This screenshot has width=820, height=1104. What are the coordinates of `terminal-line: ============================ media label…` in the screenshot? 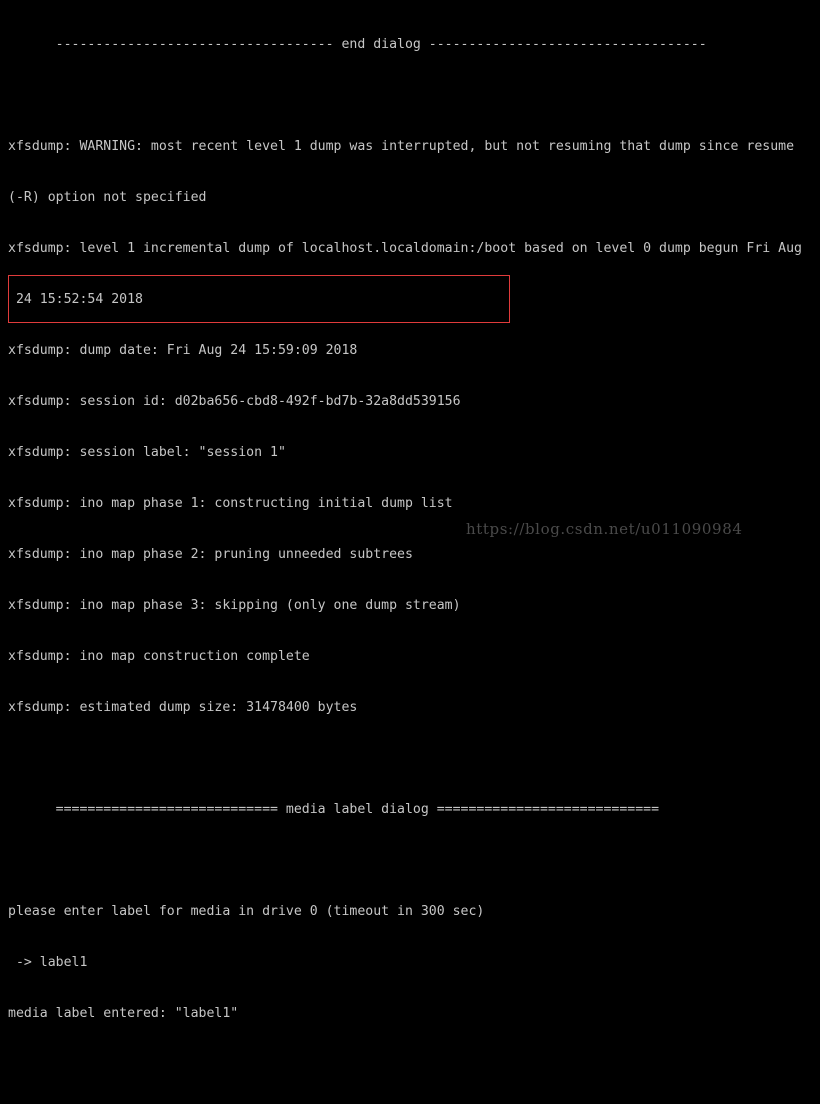 It's located at (334, 809).